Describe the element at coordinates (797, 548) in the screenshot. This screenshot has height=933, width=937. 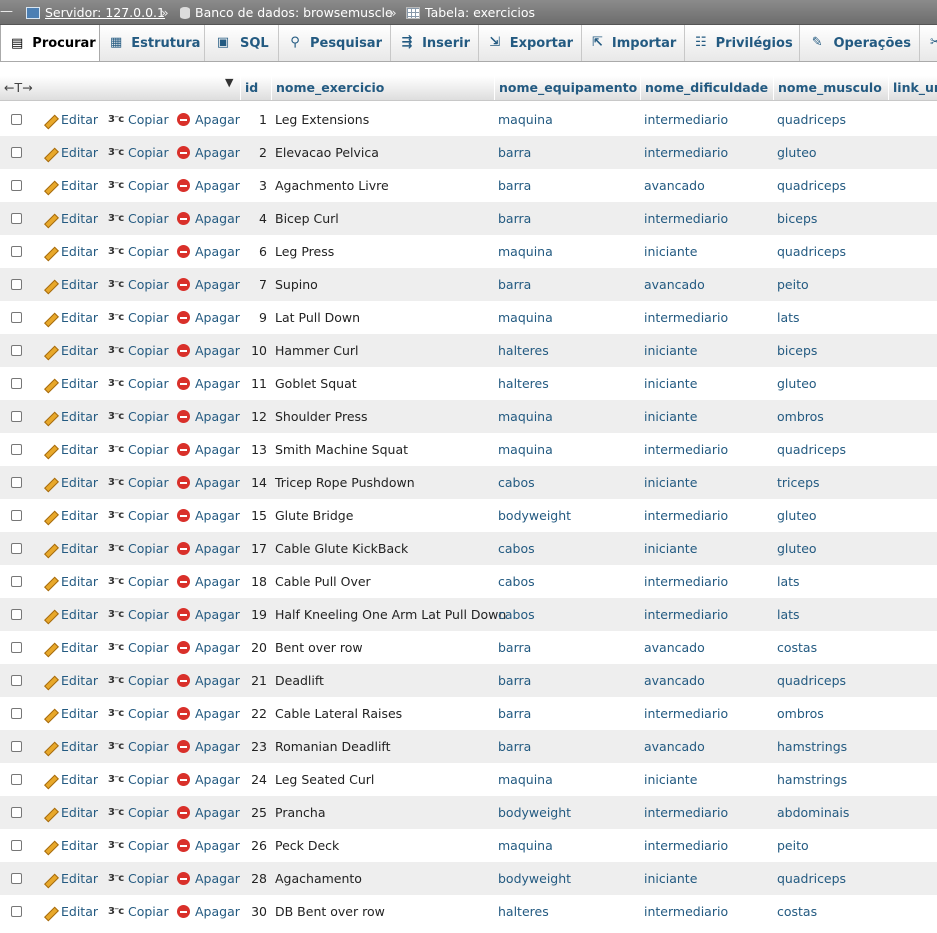
I see `cell-nome-musculo: gluteo` at that location.